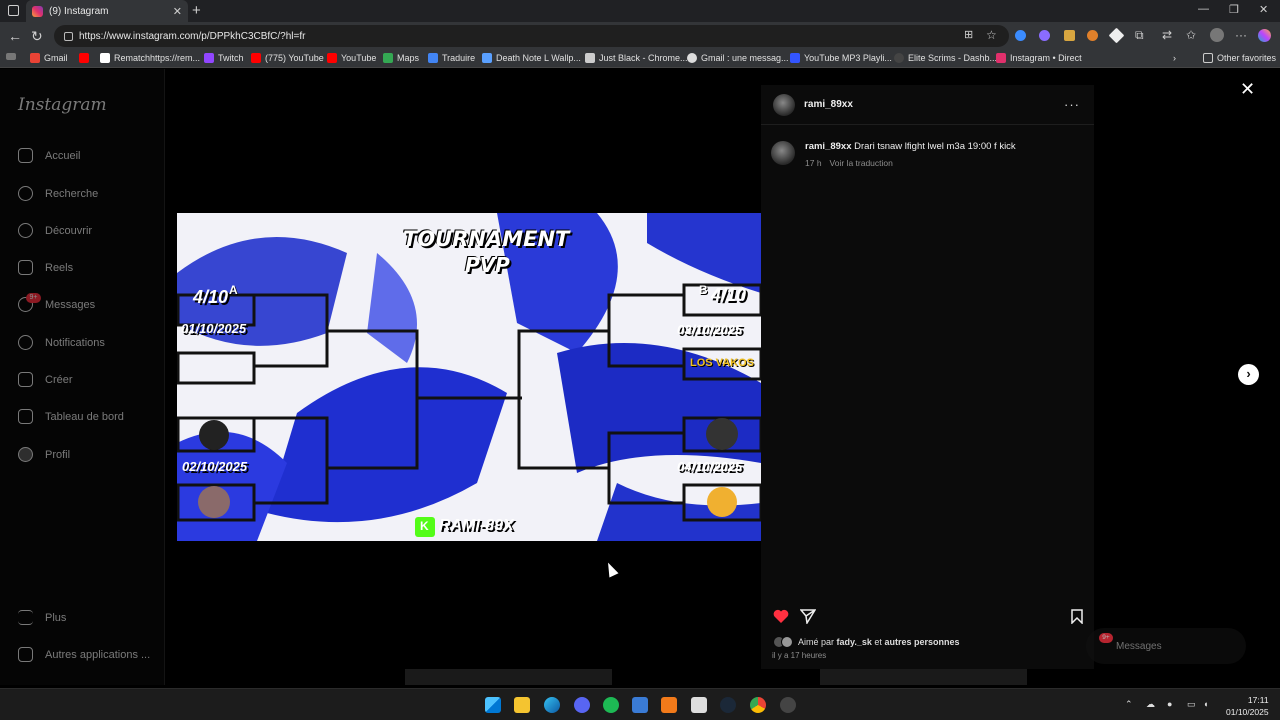 This screenshot has height=720, width=1280. What do you see at coordinates (1167, 35) in the screenshot?
I see `split-screen-icon: ⇄` at bounding box center [1167, 35].